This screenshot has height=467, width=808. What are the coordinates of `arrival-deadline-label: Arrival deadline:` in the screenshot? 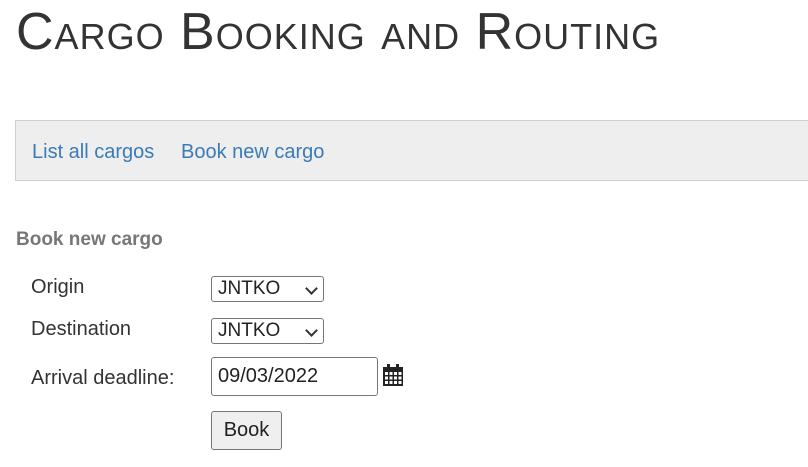 It's located at (103, 378).